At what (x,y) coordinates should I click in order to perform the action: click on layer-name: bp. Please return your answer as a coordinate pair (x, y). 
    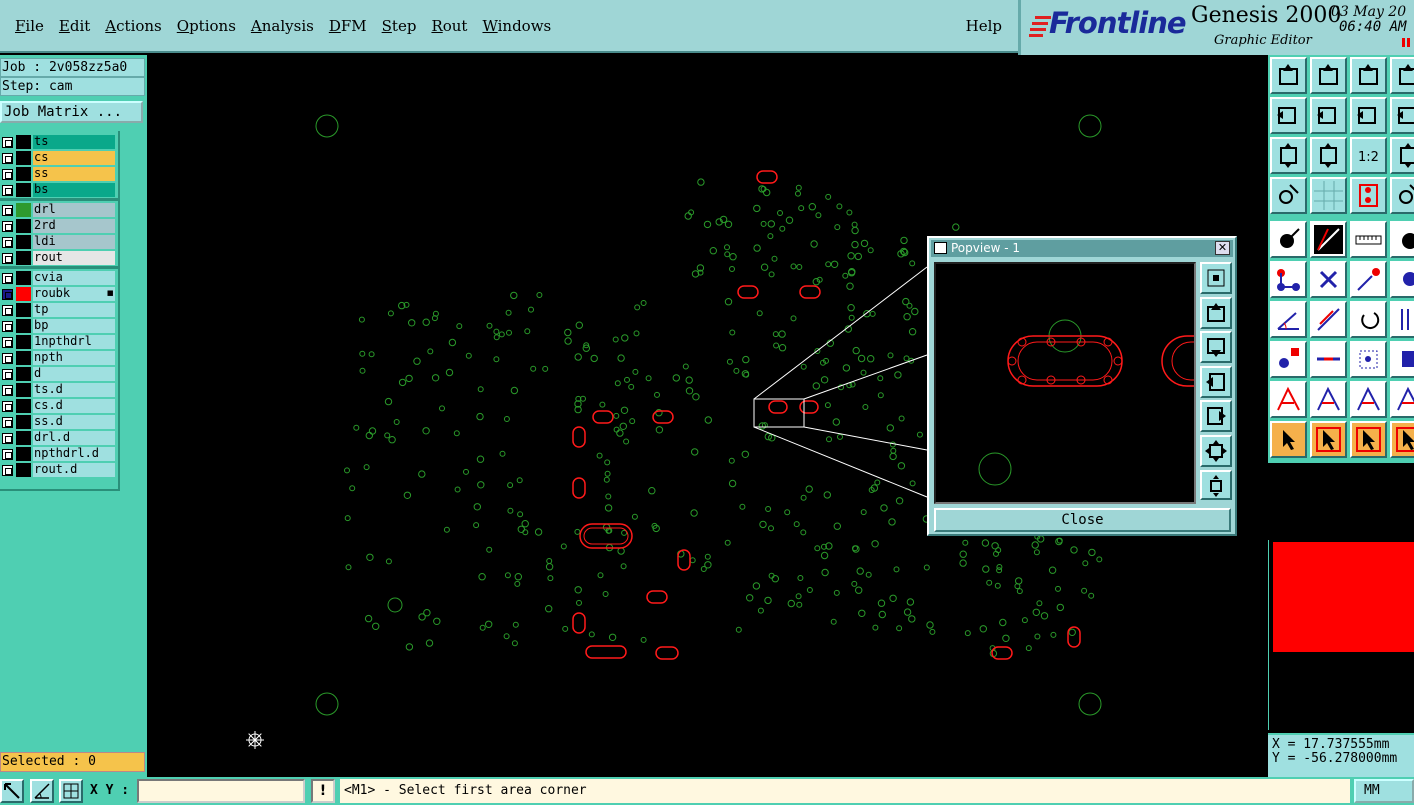
    Looking at the image, I should click on (74, 326).